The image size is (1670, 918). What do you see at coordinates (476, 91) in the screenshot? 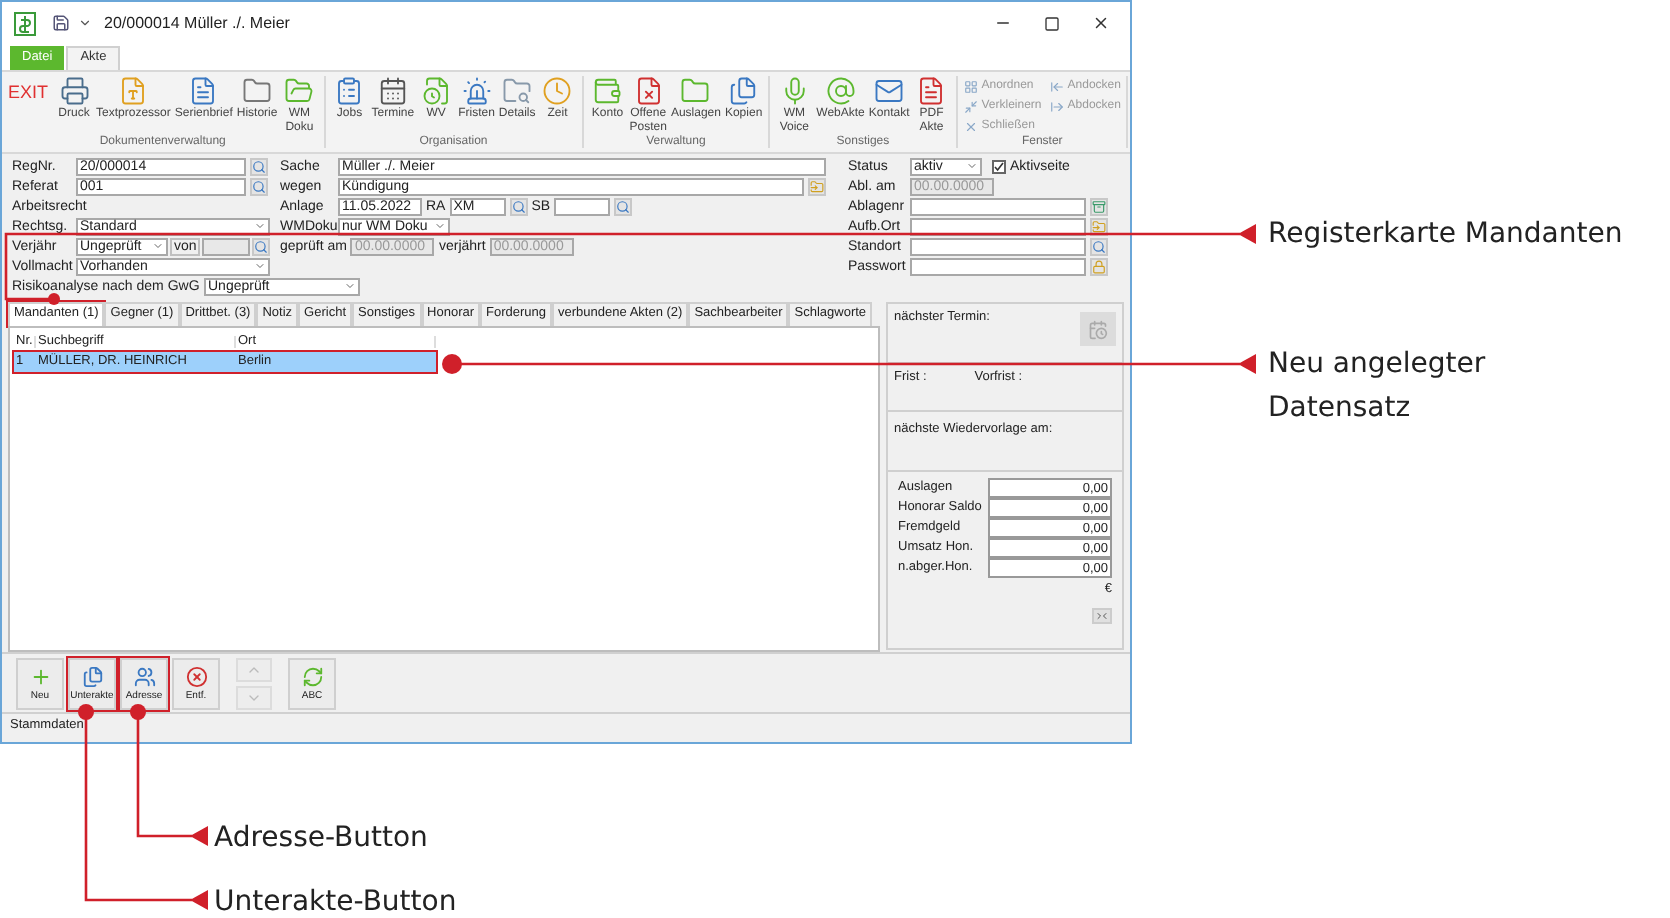
I see `siren-icon` at bounding box center [476, 91].